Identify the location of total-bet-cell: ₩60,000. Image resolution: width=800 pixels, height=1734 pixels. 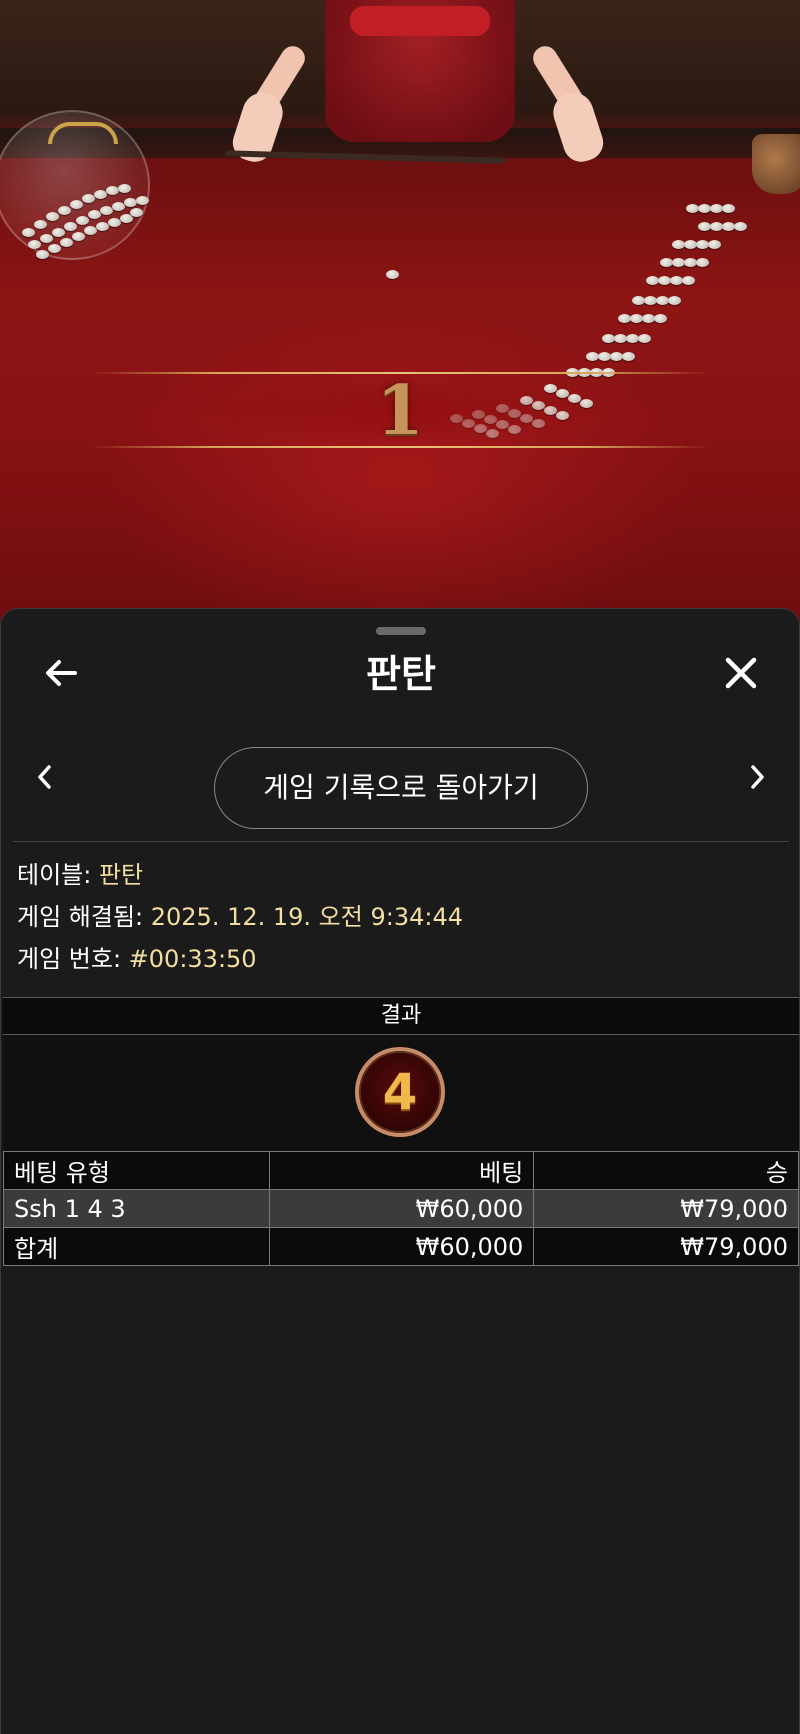
(401, 1246).